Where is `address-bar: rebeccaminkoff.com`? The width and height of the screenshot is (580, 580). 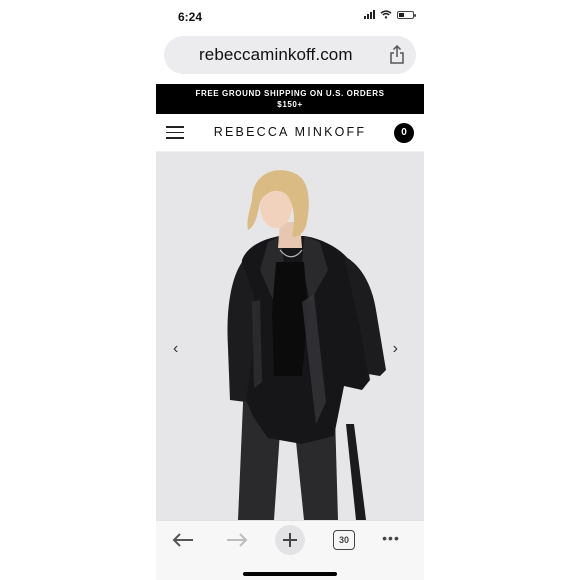 address-bar: rebeccaminkoff.com is located at coordinates (290, 55).